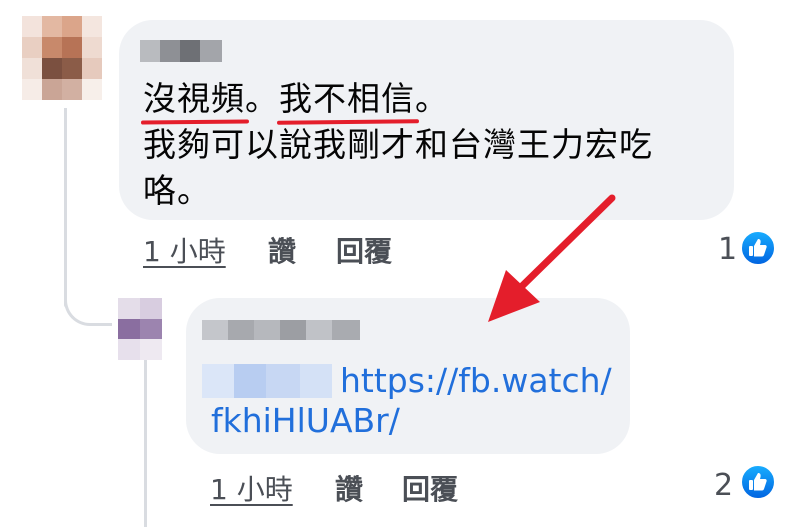 This screenshot has height=527, width=800. Describe the element at coordinates (723, 485) in the screenshot. I see `reaction-count: 2` at that location.